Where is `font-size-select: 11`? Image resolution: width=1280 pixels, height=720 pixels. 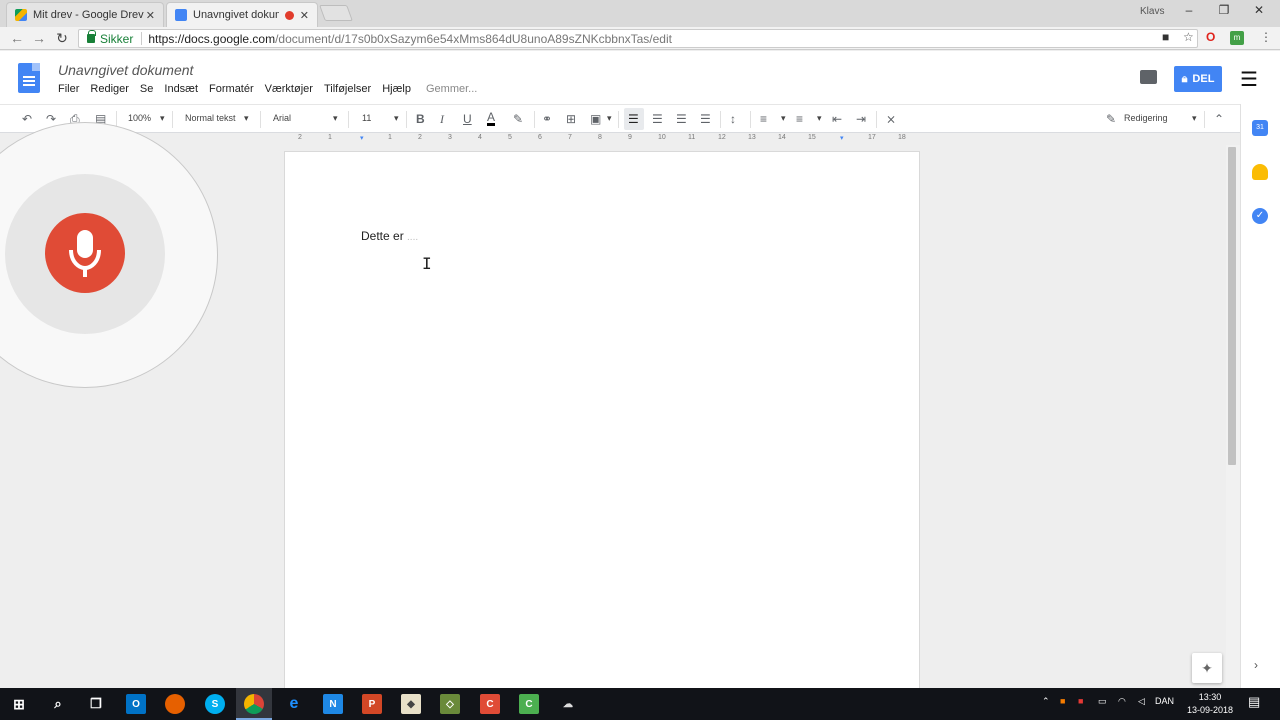
font-size-select: 11 is located at coordinates (366, 118).